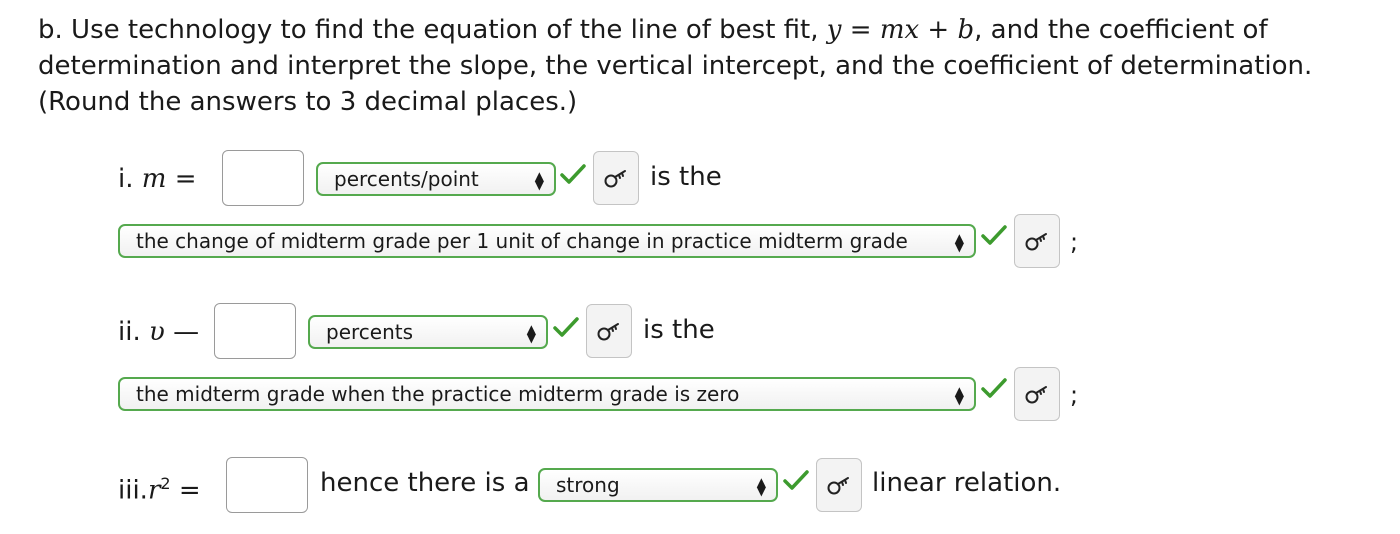 The width and height of the screenshot is (1400, 534). What do you see at coordinates (159, 490) in the screenshot?
I see `row3-label: iii.r2 =` at bounding box center [159, 490].